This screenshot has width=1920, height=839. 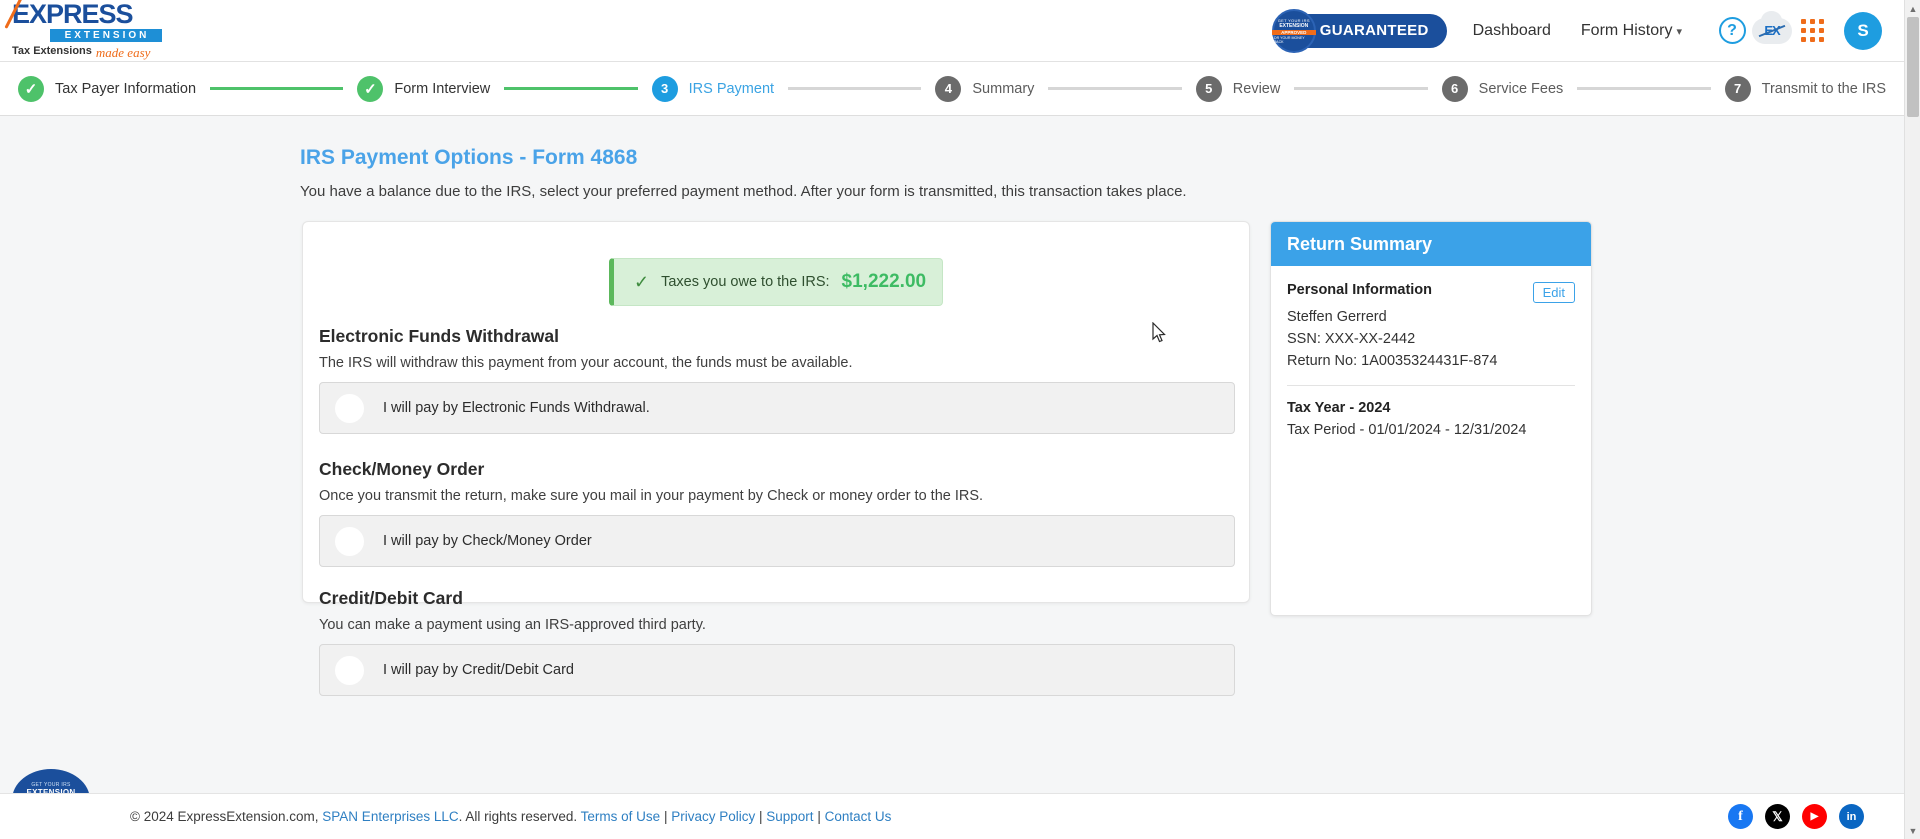 I want to click on radio-option-card: I will pay by Credit/Debit Card, so click(x=777, y=670).